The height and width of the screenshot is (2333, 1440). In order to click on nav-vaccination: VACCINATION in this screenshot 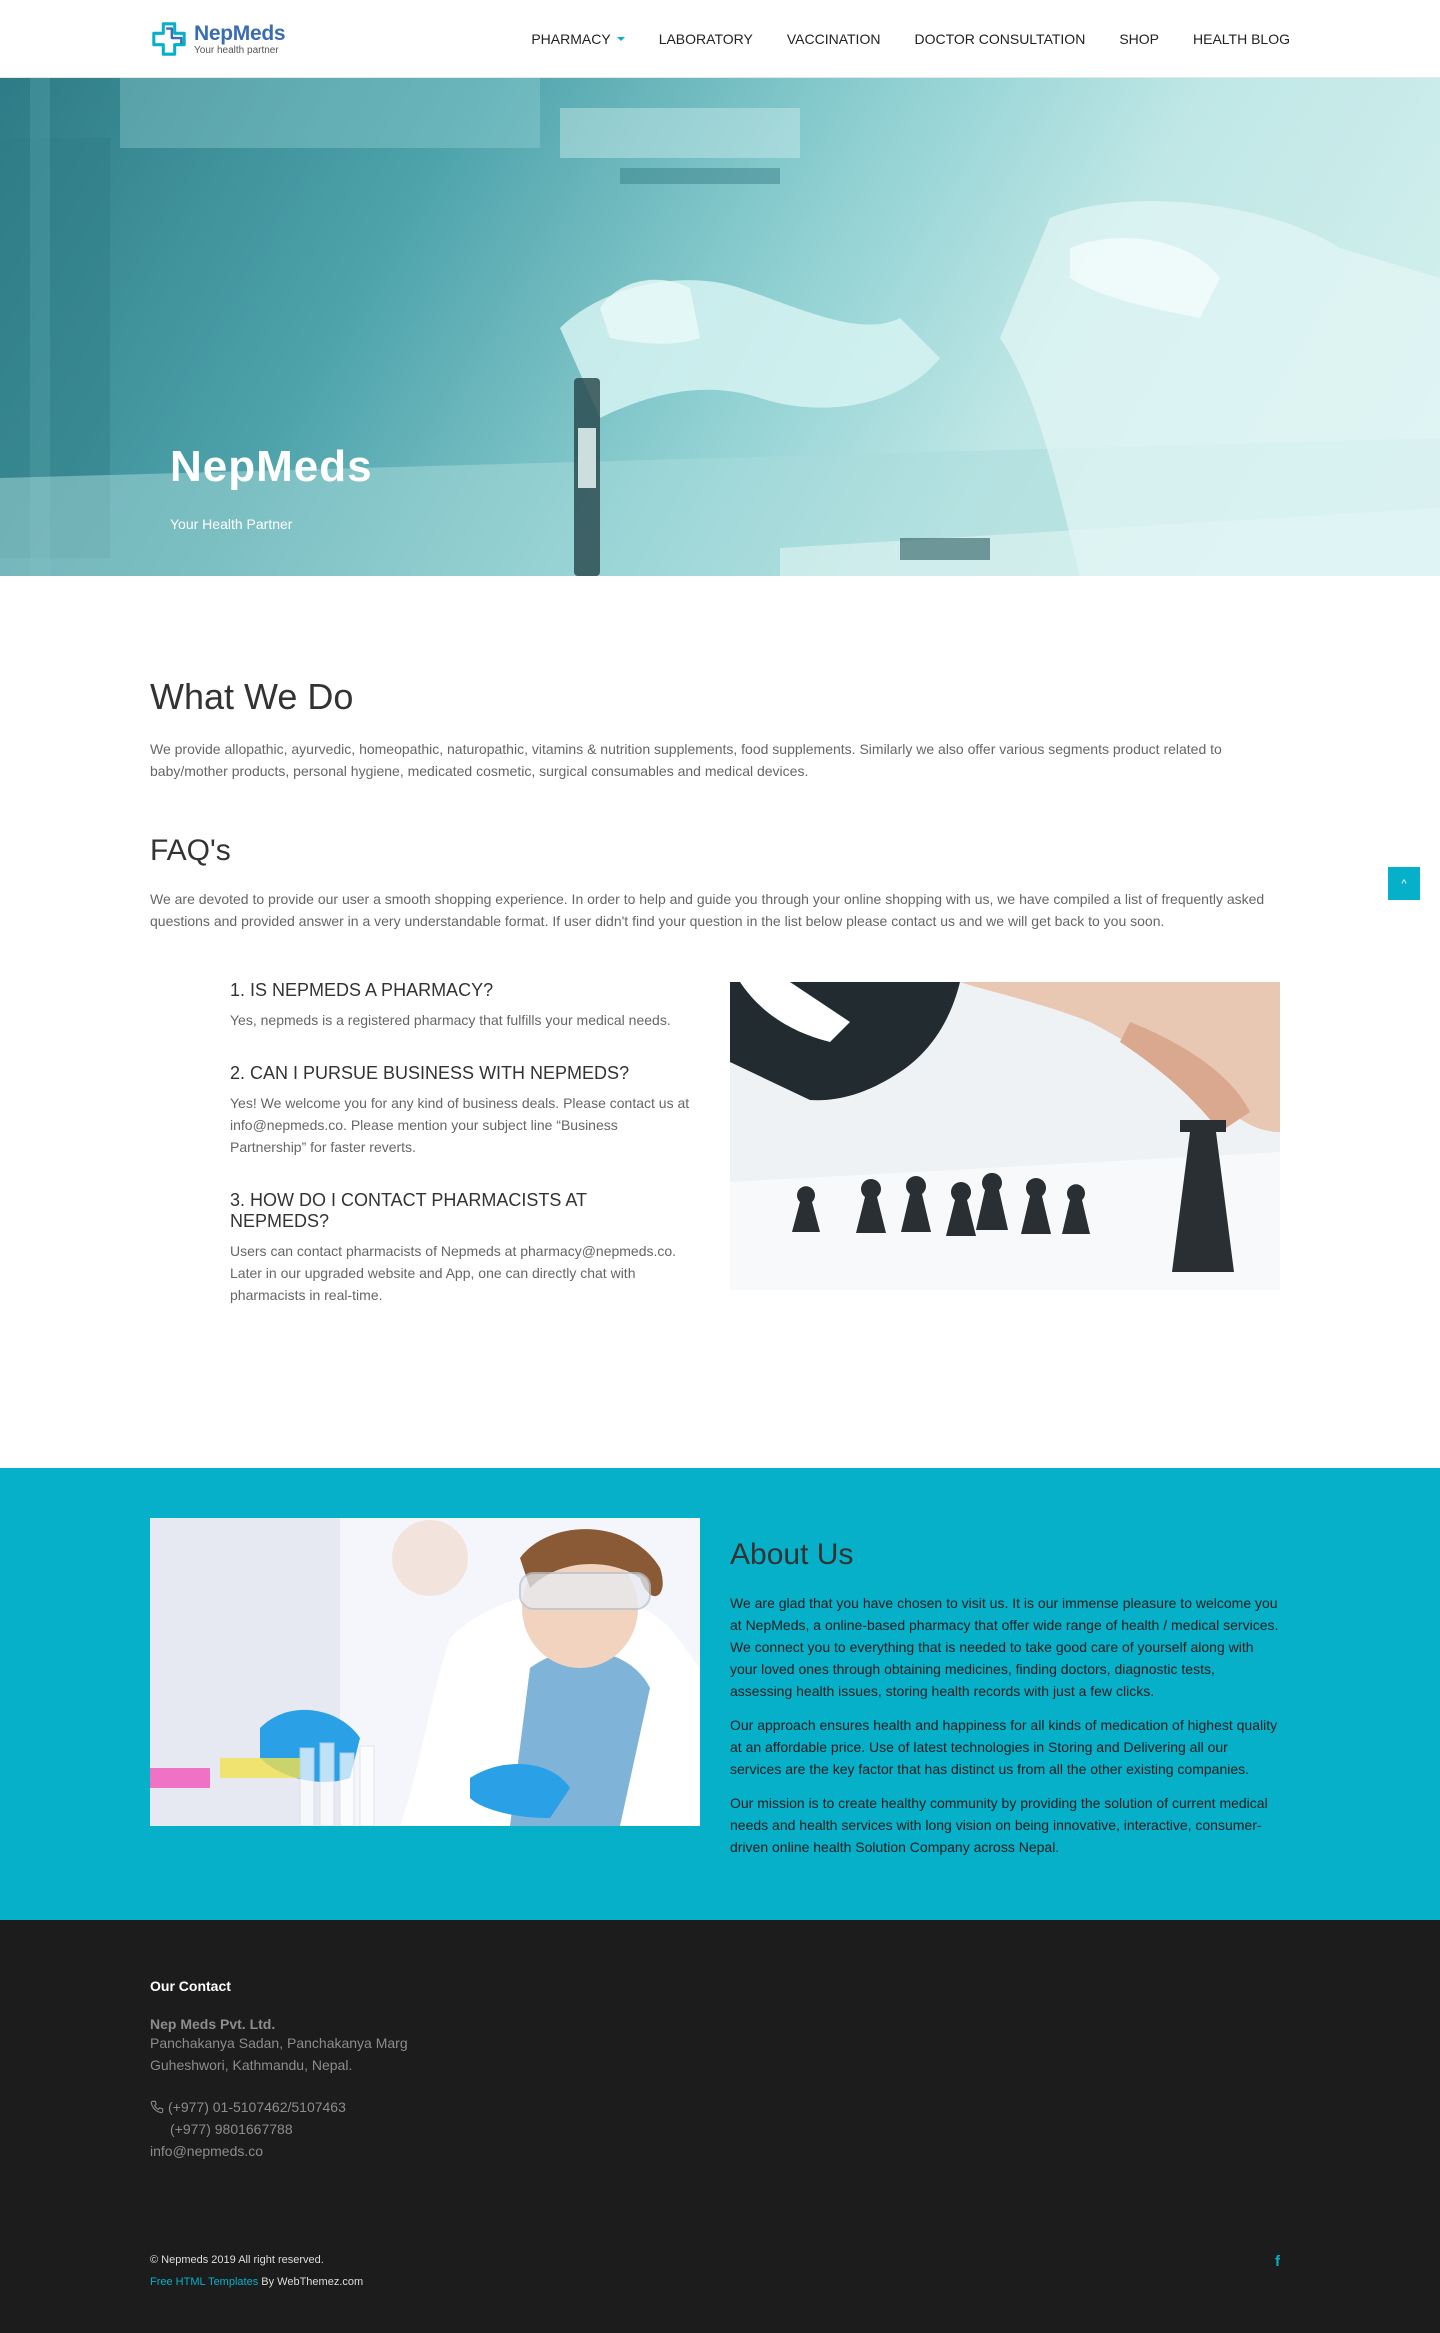, I will do `click(834, 39)`.